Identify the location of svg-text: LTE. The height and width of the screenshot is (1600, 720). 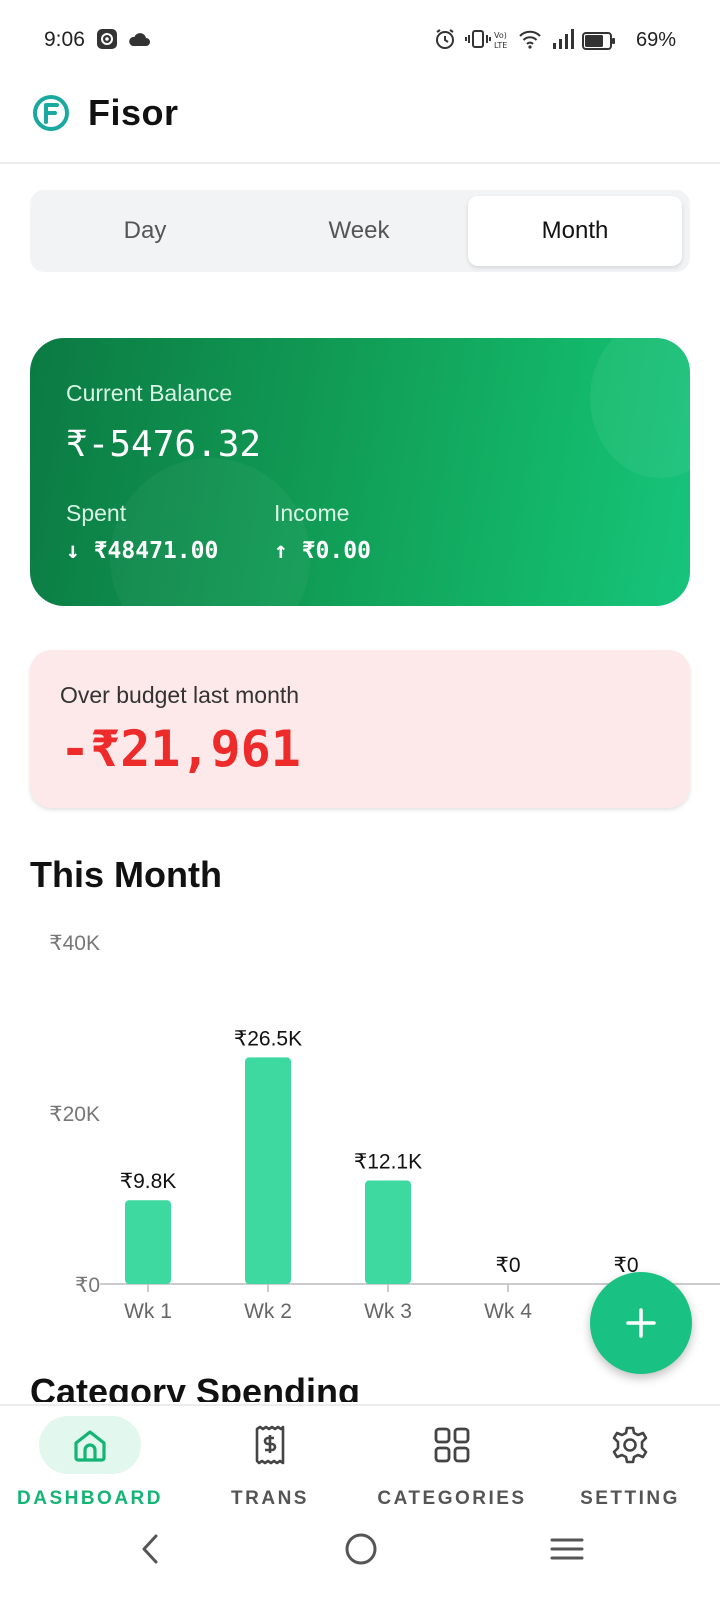
(500, 45).